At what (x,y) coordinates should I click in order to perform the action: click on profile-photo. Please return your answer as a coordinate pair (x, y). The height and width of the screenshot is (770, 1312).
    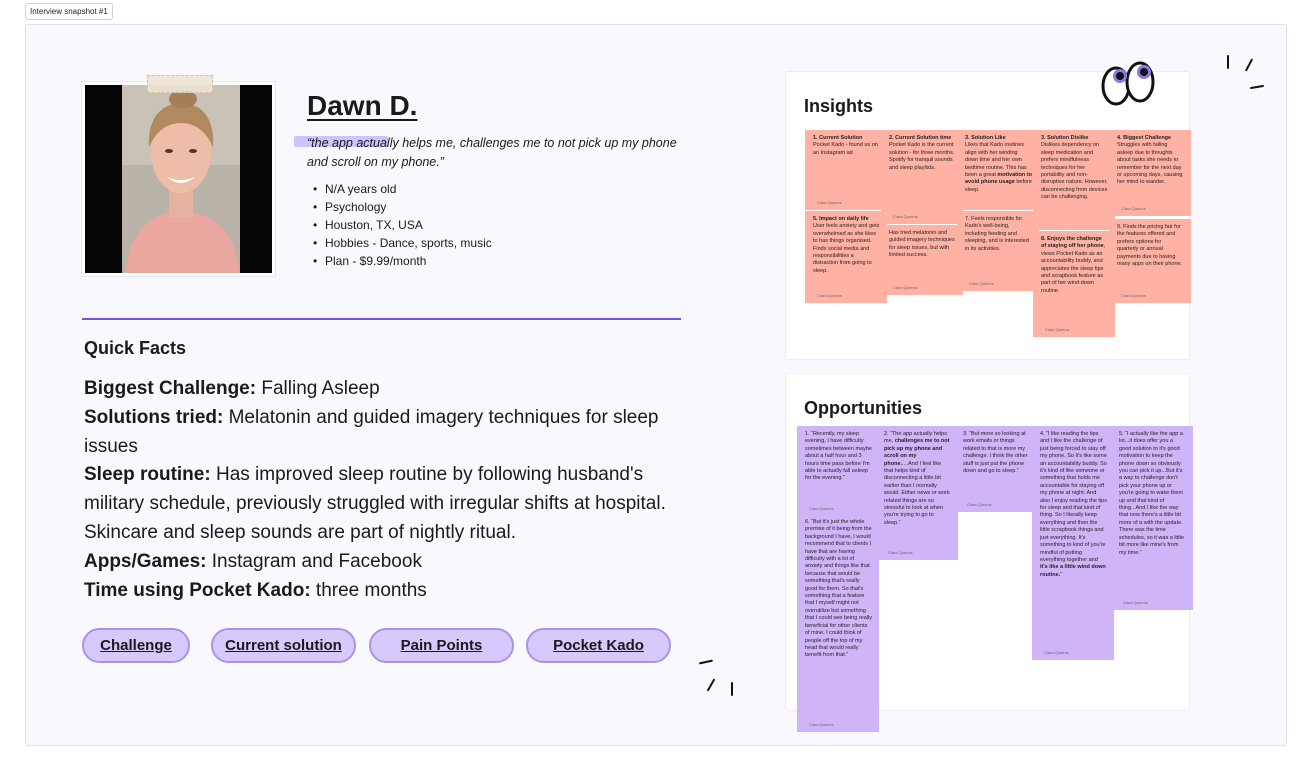
    Looking at the image, I should click on (178, 179).